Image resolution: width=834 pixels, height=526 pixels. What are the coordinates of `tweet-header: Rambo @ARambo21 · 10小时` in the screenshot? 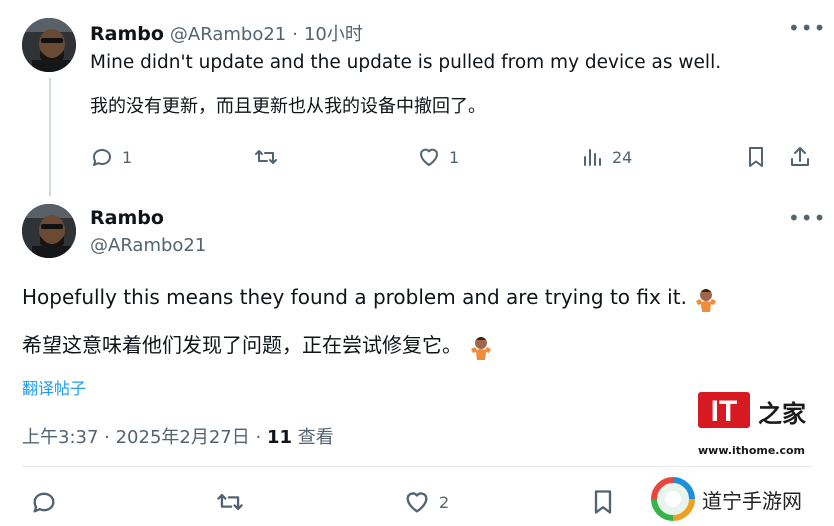 It's located at (226, 33).